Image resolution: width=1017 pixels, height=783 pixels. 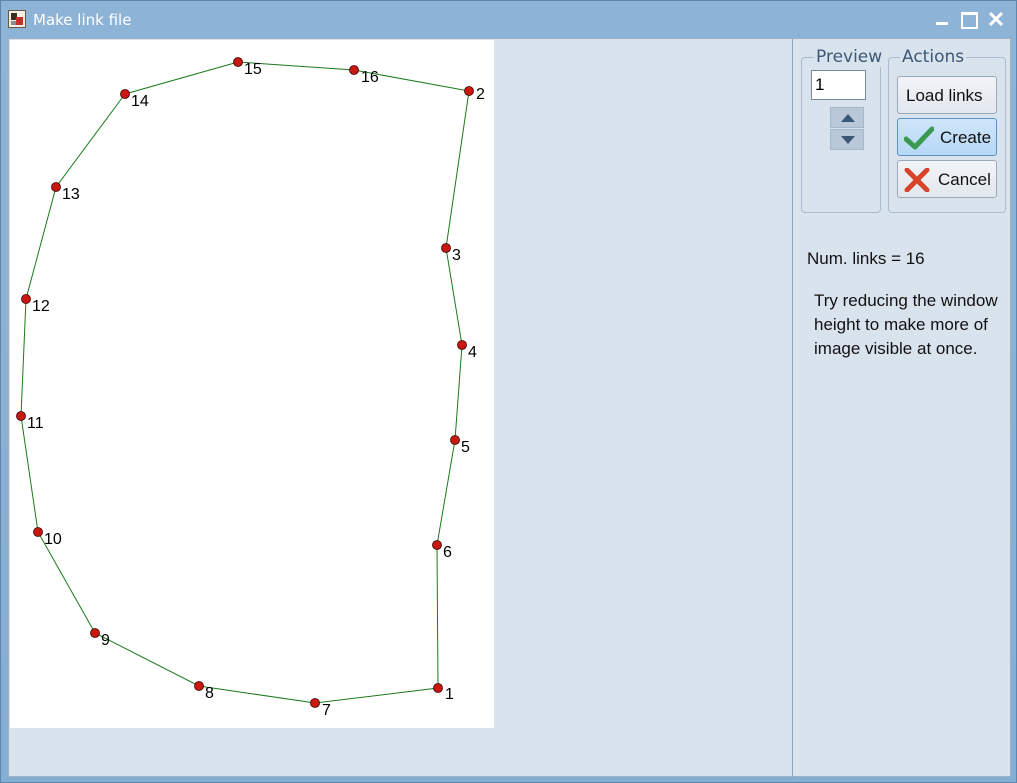 I want to click on close-icon, so click(x=996, y=19).